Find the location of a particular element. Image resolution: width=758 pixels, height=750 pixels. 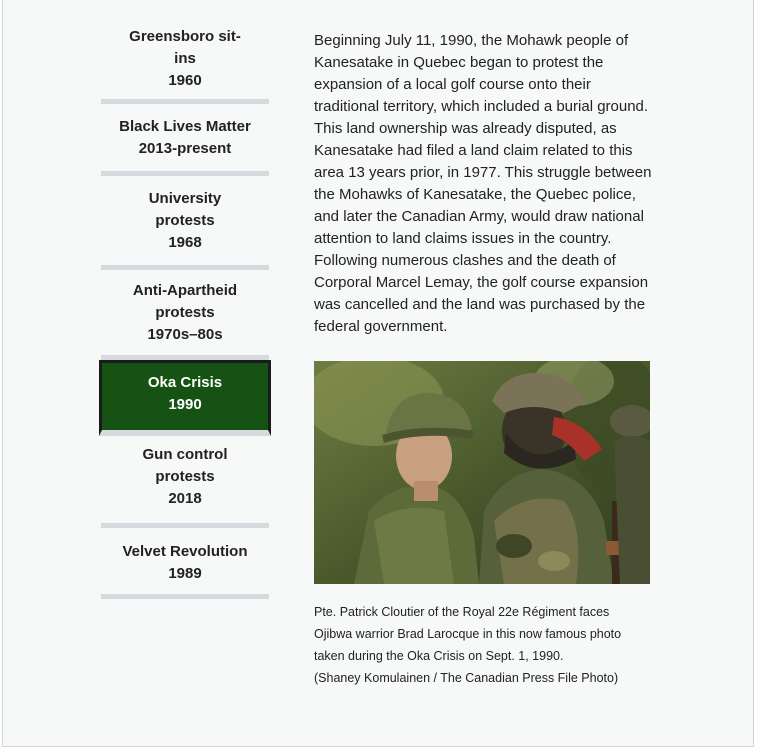

tab-oka-crisis: Oka Crisis 1990 is located at coordinates (185, 398).